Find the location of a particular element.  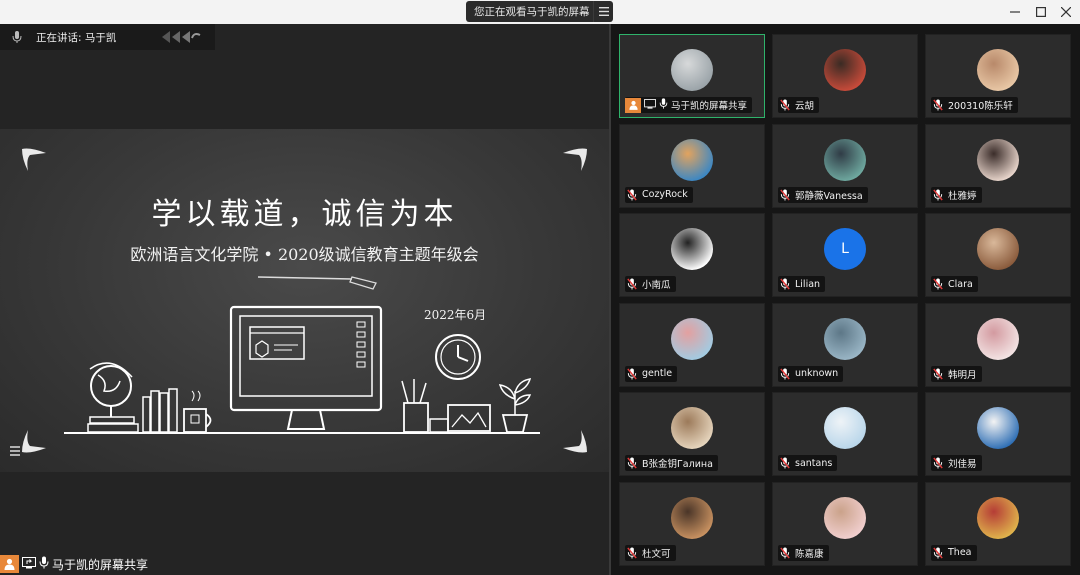

maximize-icon is located at coordinates (1041, 12).